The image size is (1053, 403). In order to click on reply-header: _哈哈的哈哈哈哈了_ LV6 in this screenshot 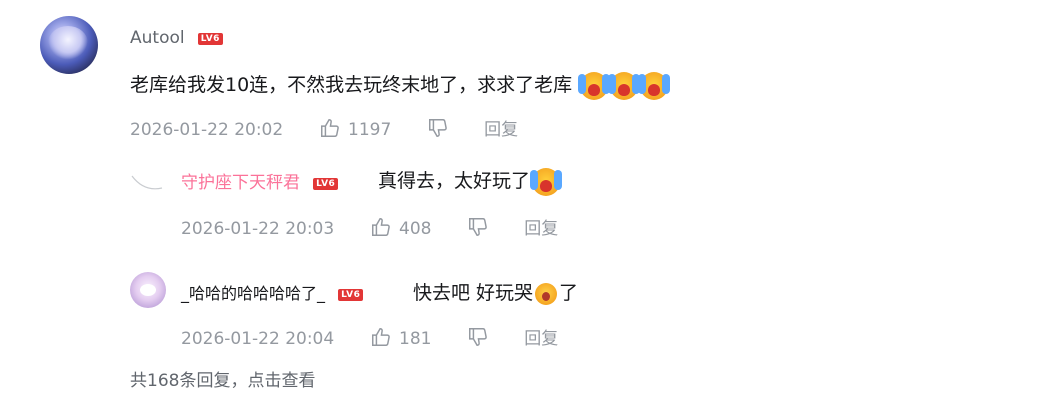, I will do `click(272, 292)`.